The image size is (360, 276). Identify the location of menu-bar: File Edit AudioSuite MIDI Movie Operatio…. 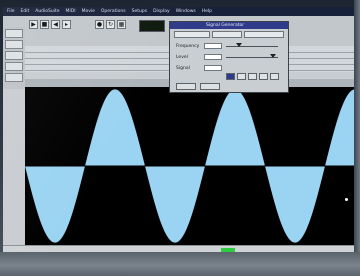
(179, 11).